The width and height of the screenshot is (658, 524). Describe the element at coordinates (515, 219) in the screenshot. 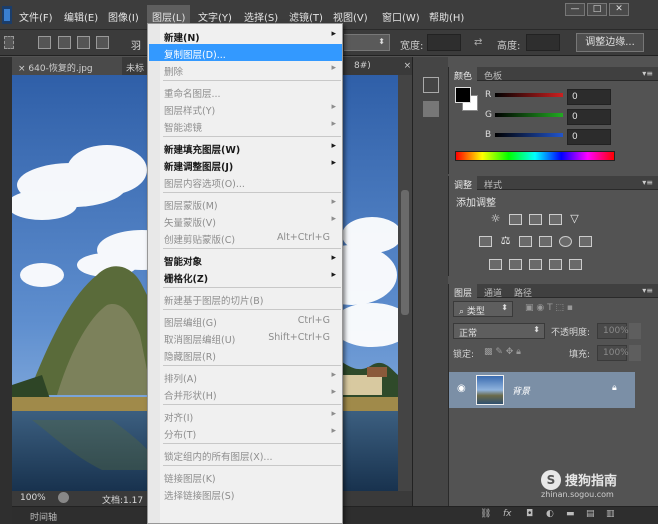

I see `levels-icon` at that location.